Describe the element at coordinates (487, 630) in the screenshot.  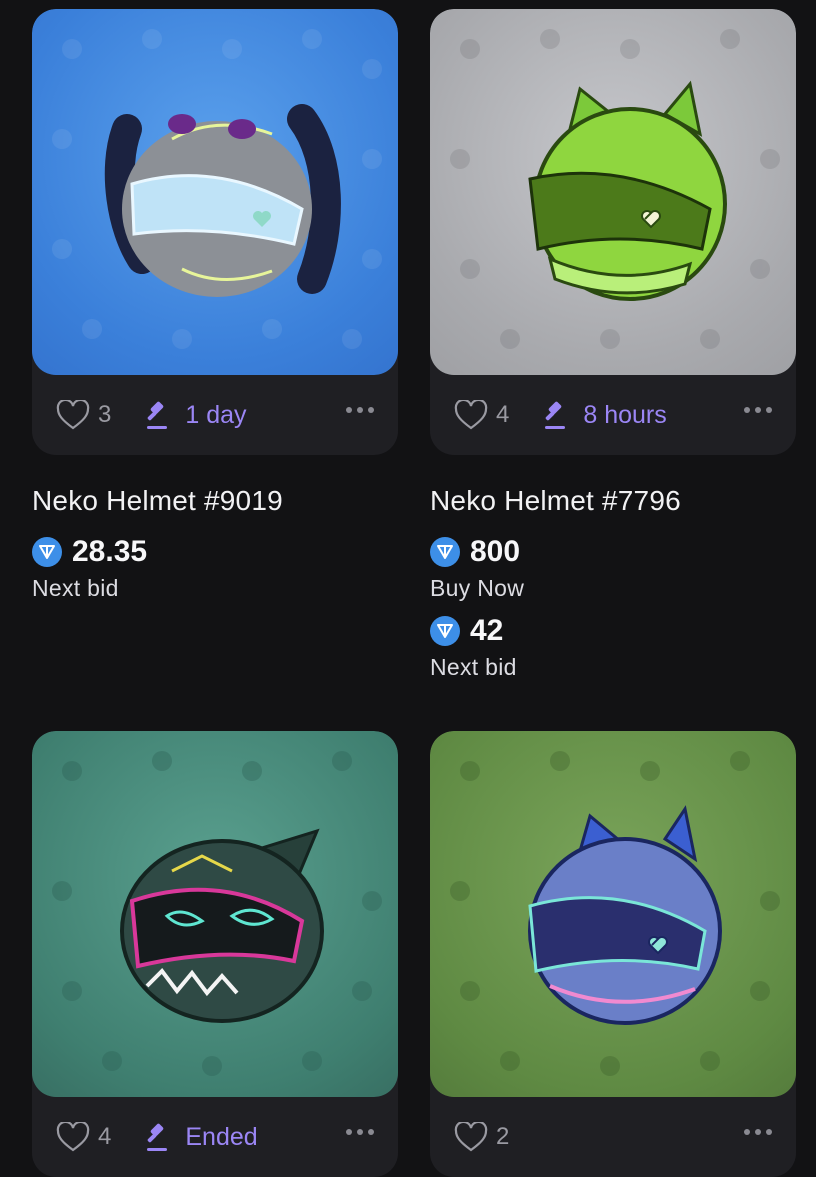
I see `price-value: 42` at that location.